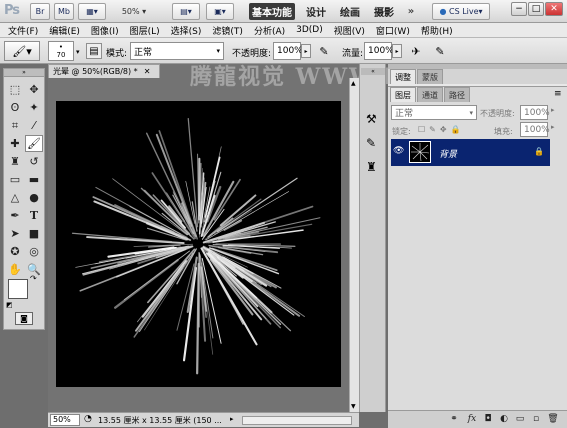  Describe the element at coordinates (397, 51) in the screenshot. I see `flow-slider-toggle: ▸` at that location.